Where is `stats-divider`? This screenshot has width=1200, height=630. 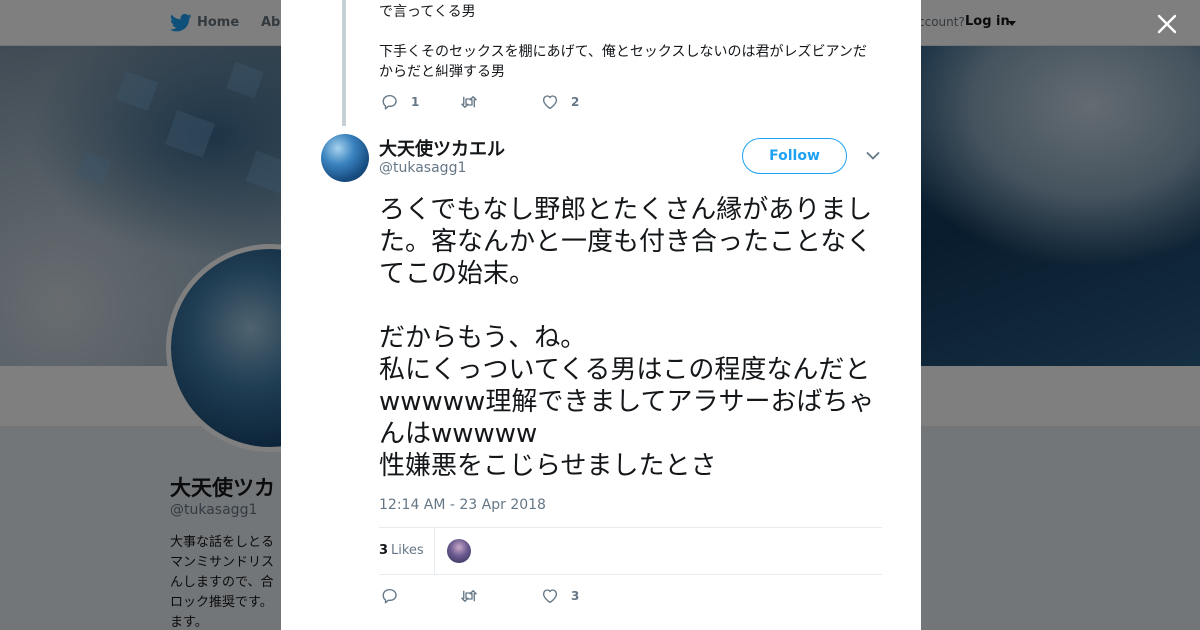
stats-divider is located at coordinates (434, 551).